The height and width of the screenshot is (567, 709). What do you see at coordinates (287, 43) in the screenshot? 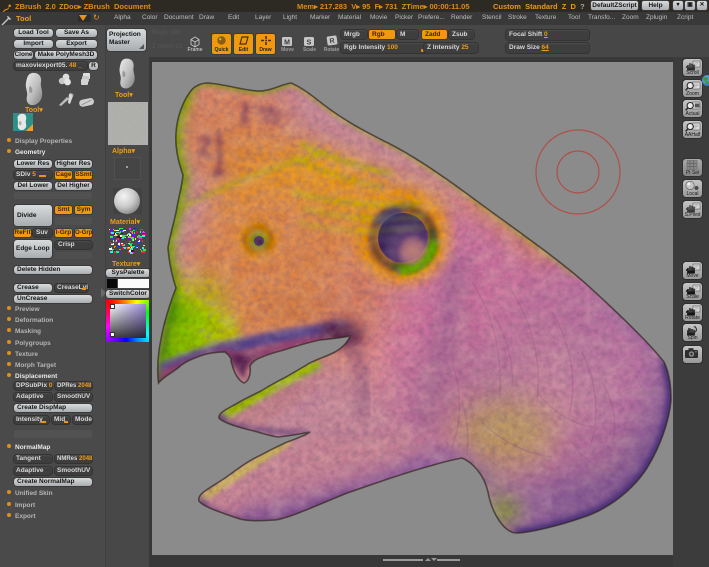
I see `svg-text: M` at bounding box center [287, 43].